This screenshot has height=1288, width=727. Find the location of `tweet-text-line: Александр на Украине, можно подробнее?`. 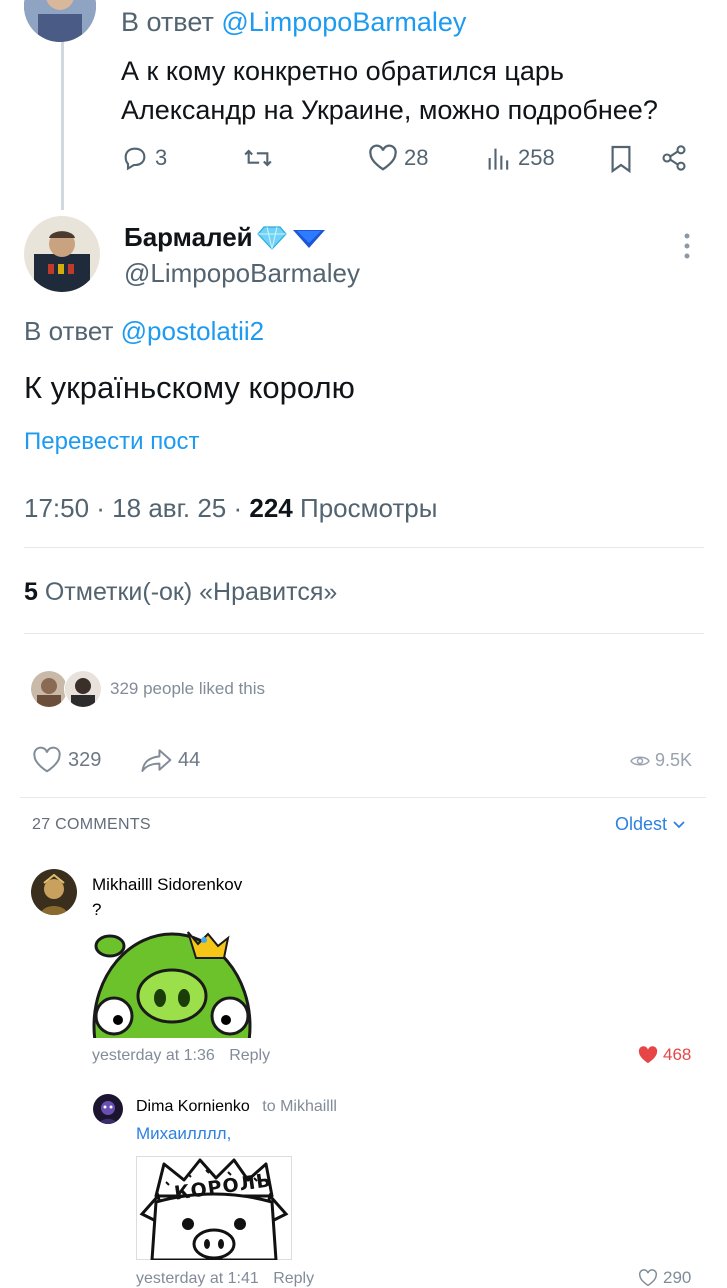

tweet-text-line: Александр на Украине, можно подробнее? is located at coordinates (389, 110).